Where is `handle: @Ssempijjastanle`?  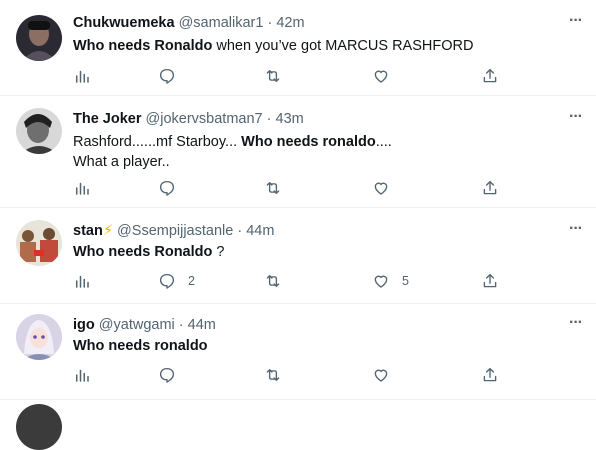
handle: @Ssempijjastanle is located at coordinates (175, 231).